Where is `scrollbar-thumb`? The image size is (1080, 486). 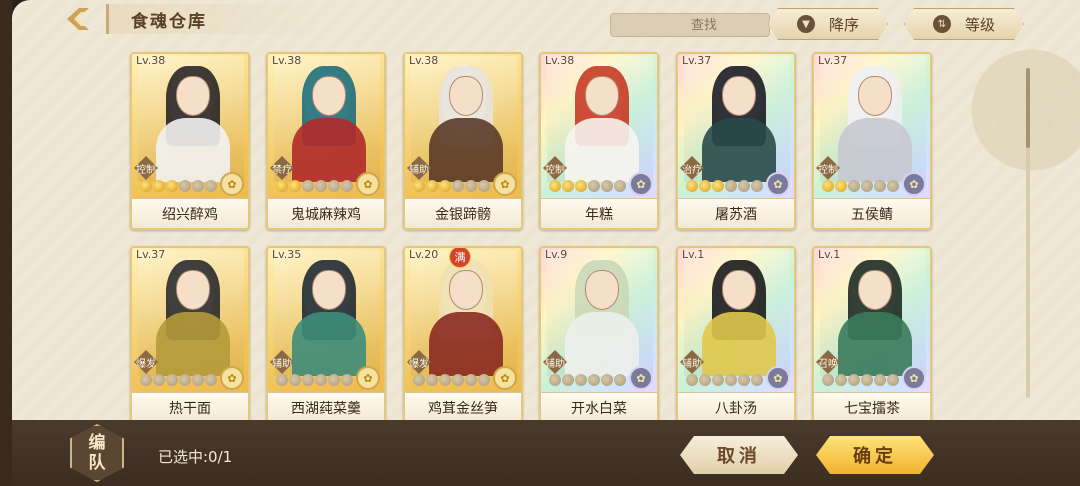
scrollbar-thumb is located at coordinates (1028, 108).